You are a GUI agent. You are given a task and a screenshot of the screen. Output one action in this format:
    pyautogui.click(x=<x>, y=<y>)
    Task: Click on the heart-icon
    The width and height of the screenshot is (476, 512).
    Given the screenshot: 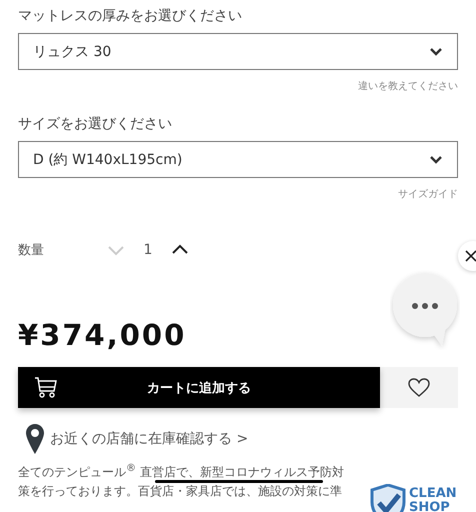 What is the action you would take?
    pyautogui.click(x=419, y=388)
    